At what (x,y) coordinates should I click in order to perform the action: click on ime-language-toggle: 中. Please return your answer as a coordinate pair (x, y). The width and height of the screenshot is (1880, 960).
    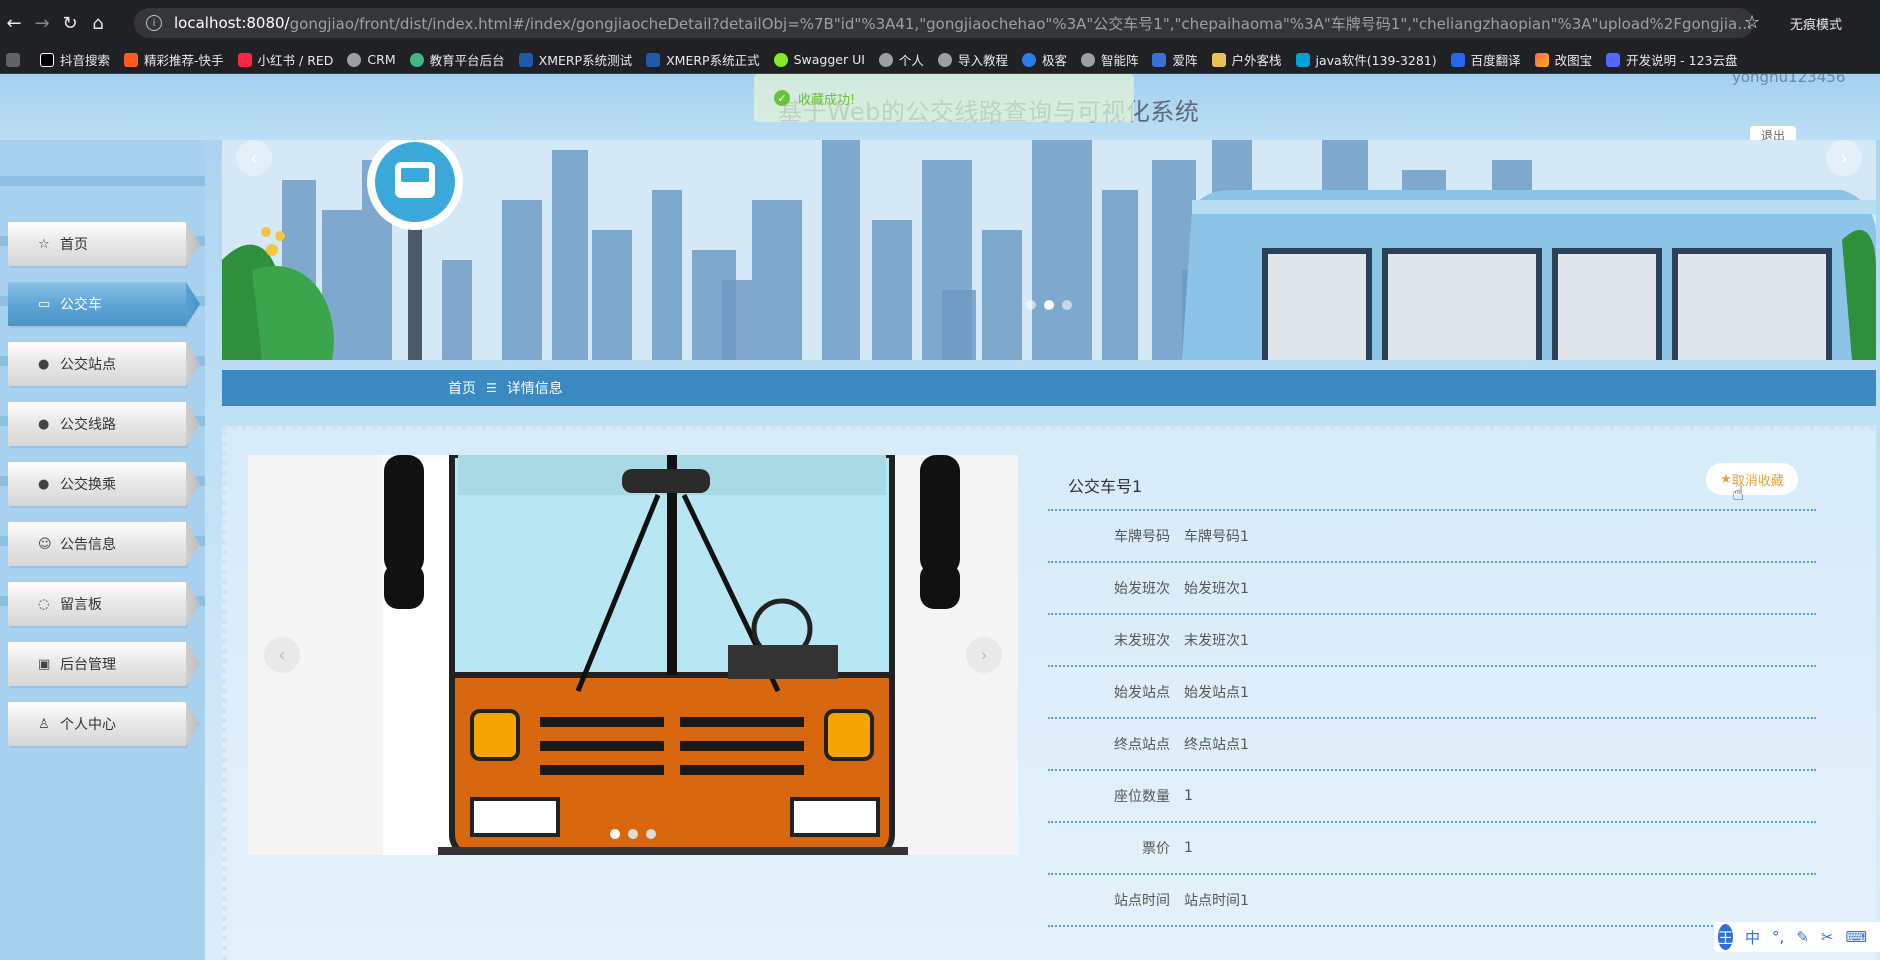
    Looking at the image, I should click on (1752, 937).